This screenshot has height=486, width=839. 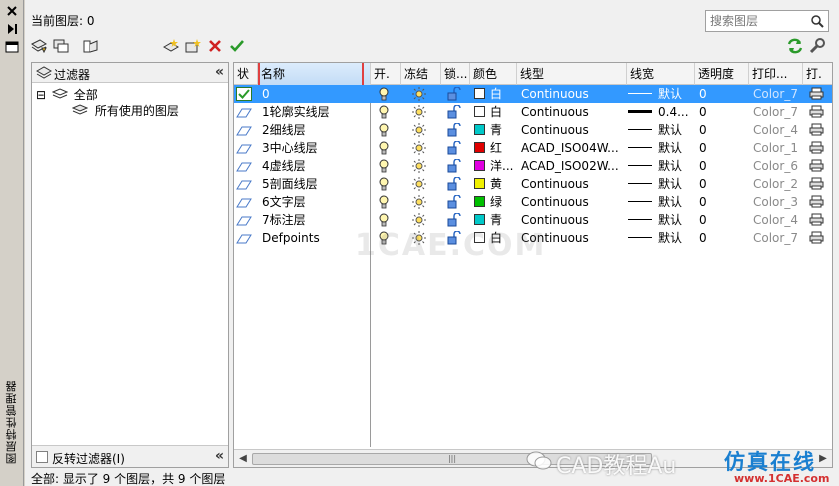 I want to click on collapse-footer-button: «, so click(x=219, y=456).